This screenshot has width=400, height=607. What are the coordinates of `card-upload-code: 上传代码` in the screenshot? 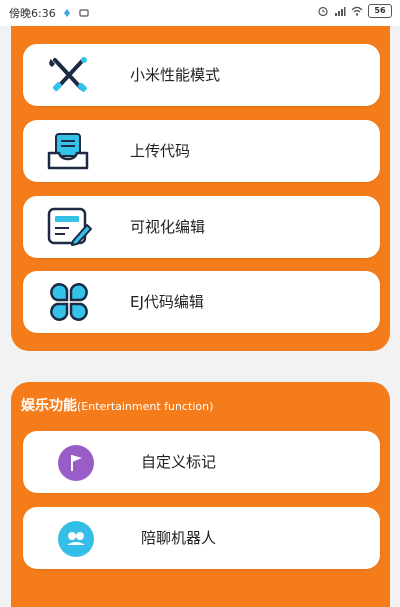 It's located at (201, 151).